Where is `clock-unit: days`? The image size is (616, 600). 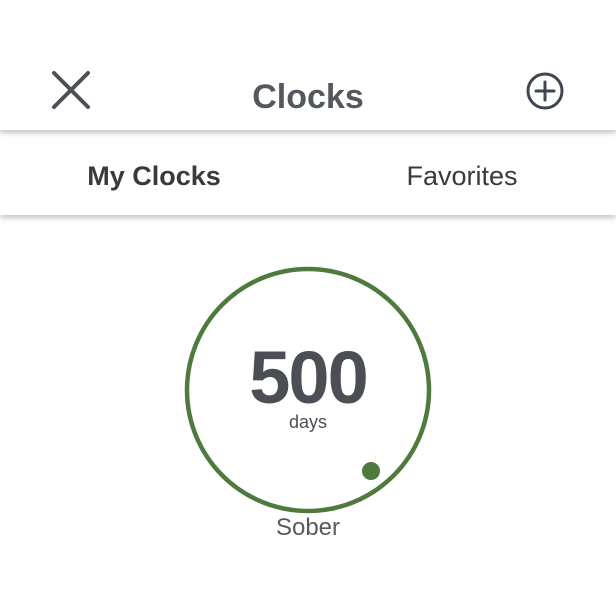 clock-unit: days is located at coordinates (308, 422).